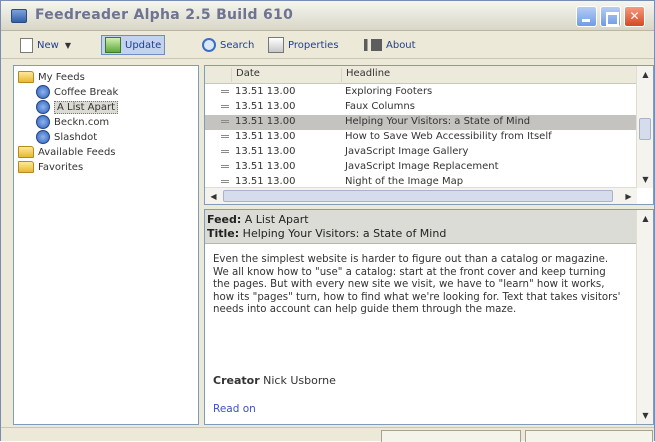 This screenshot has width=655, height=442. I want to click on about-button: About, so click(390, 45).